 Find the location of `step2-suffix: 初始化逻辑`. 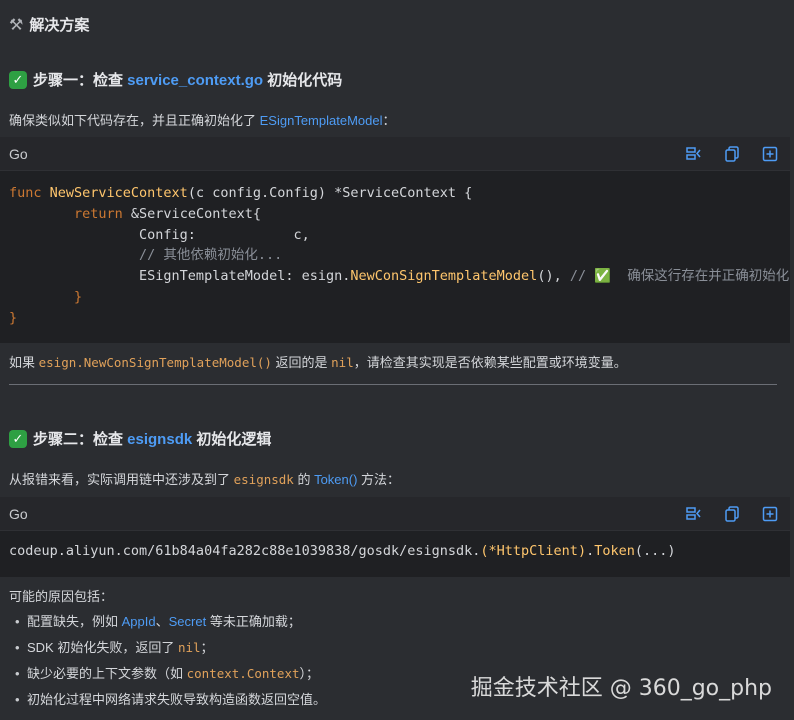

step2-suffix: 初始化逻辑 is located at coordinates (232, 439).